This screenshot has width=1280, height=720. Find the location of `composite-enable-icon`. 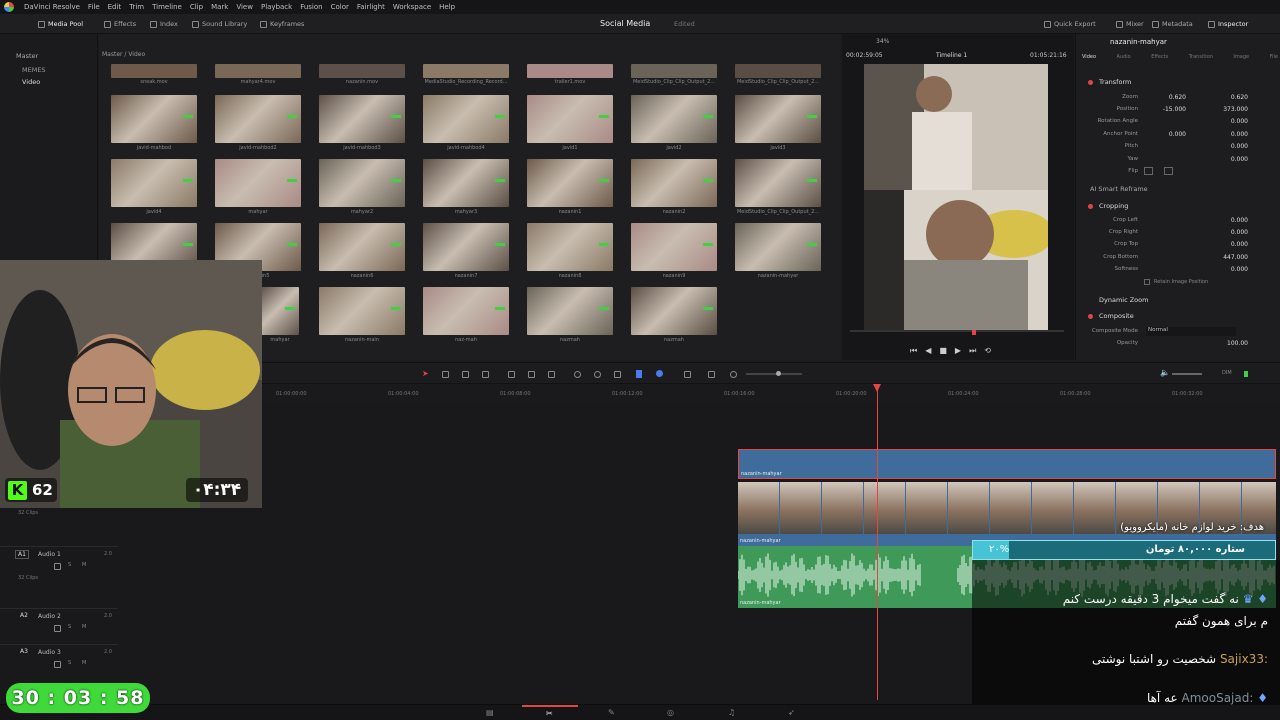

composite-enable-icon is located at coordinates (1090, 316).